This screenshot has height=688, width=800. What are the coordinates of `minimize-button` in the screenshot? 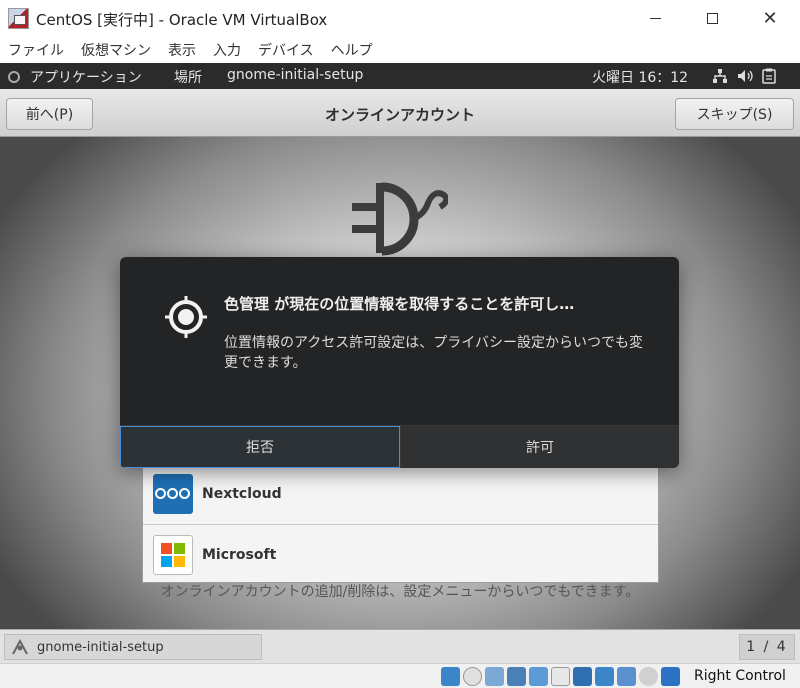 It's located at (655, 18).